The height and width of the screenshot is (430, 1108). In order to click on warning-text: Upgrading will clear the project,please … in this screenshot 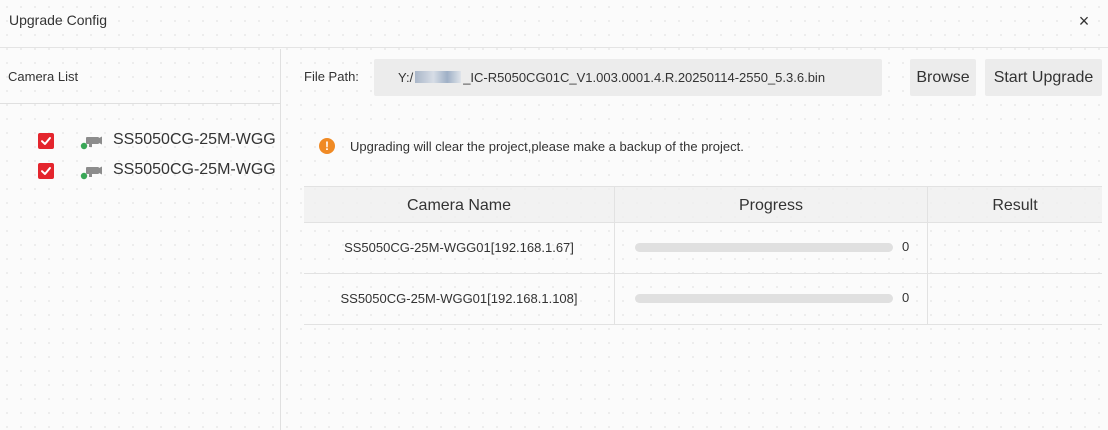, I will do `click(547, 146)`.